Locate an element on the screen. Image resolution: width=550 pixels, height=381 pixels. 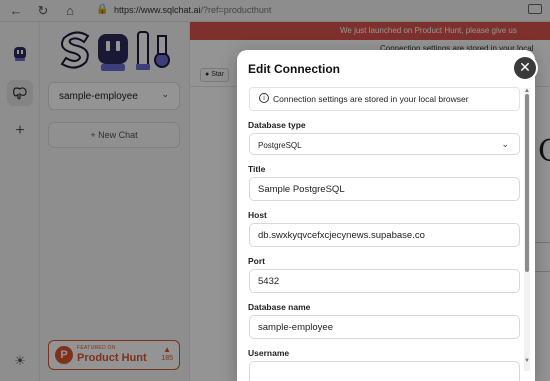
port-input: 5432 is located at coordinates (384, 281).